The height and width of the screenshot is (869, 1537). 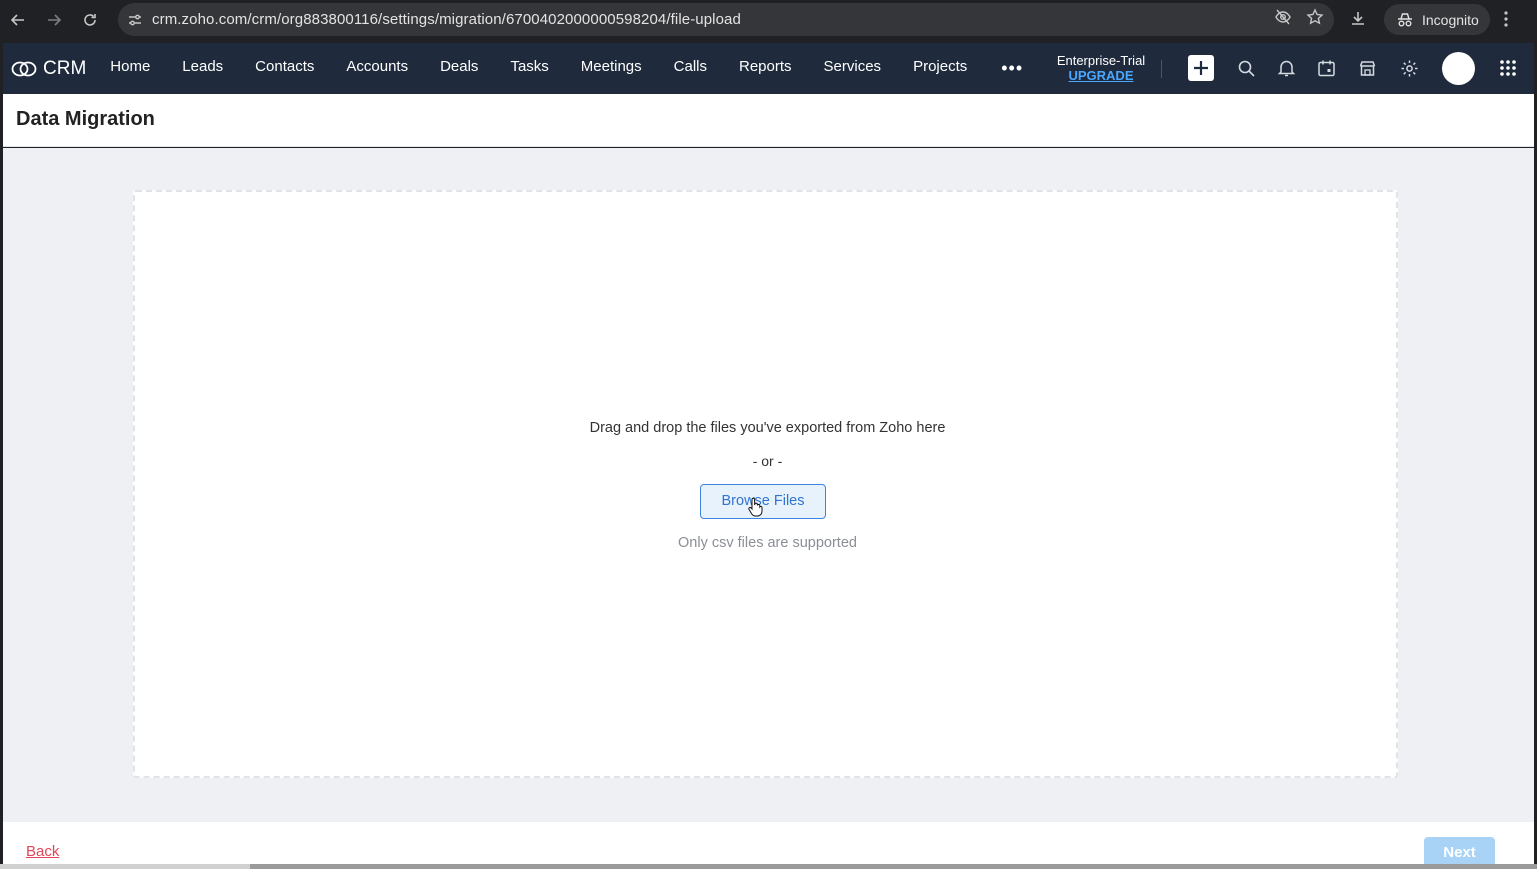 I want to click on crm-logo-icon, so click(x=24, y=68).